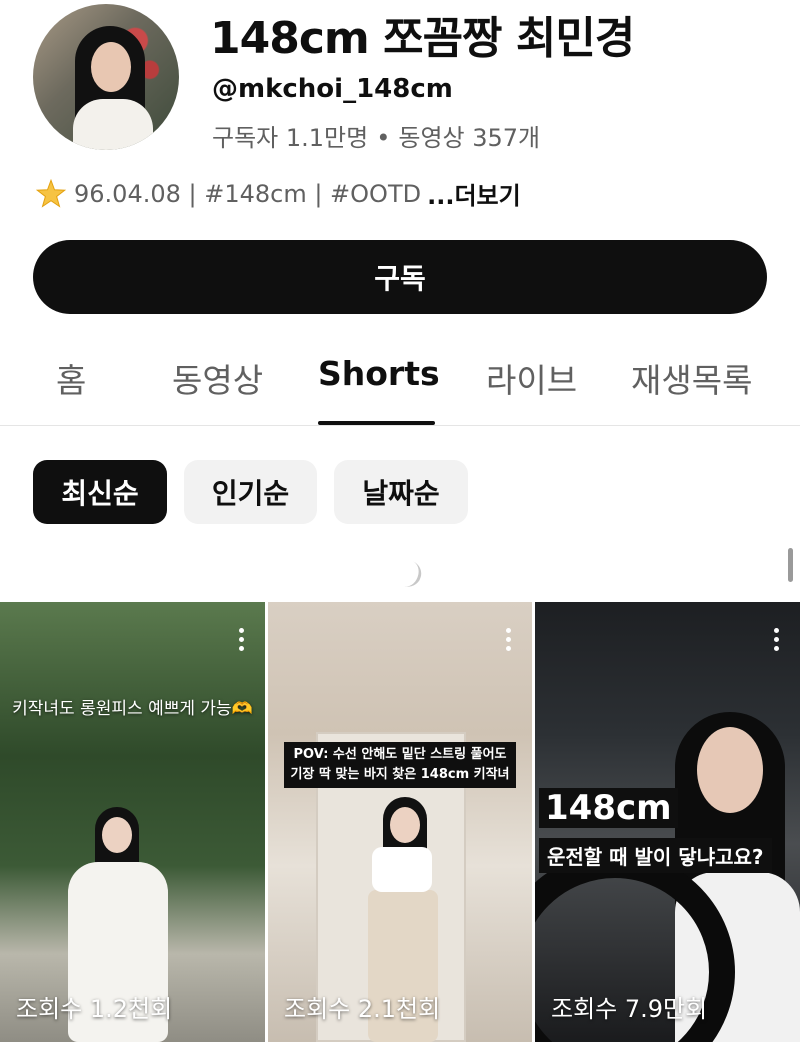  What do you see at coordinates (379, 373) in the screenshot?
I see `tab-shorts: Shorts` at bounding box center [379, 373].